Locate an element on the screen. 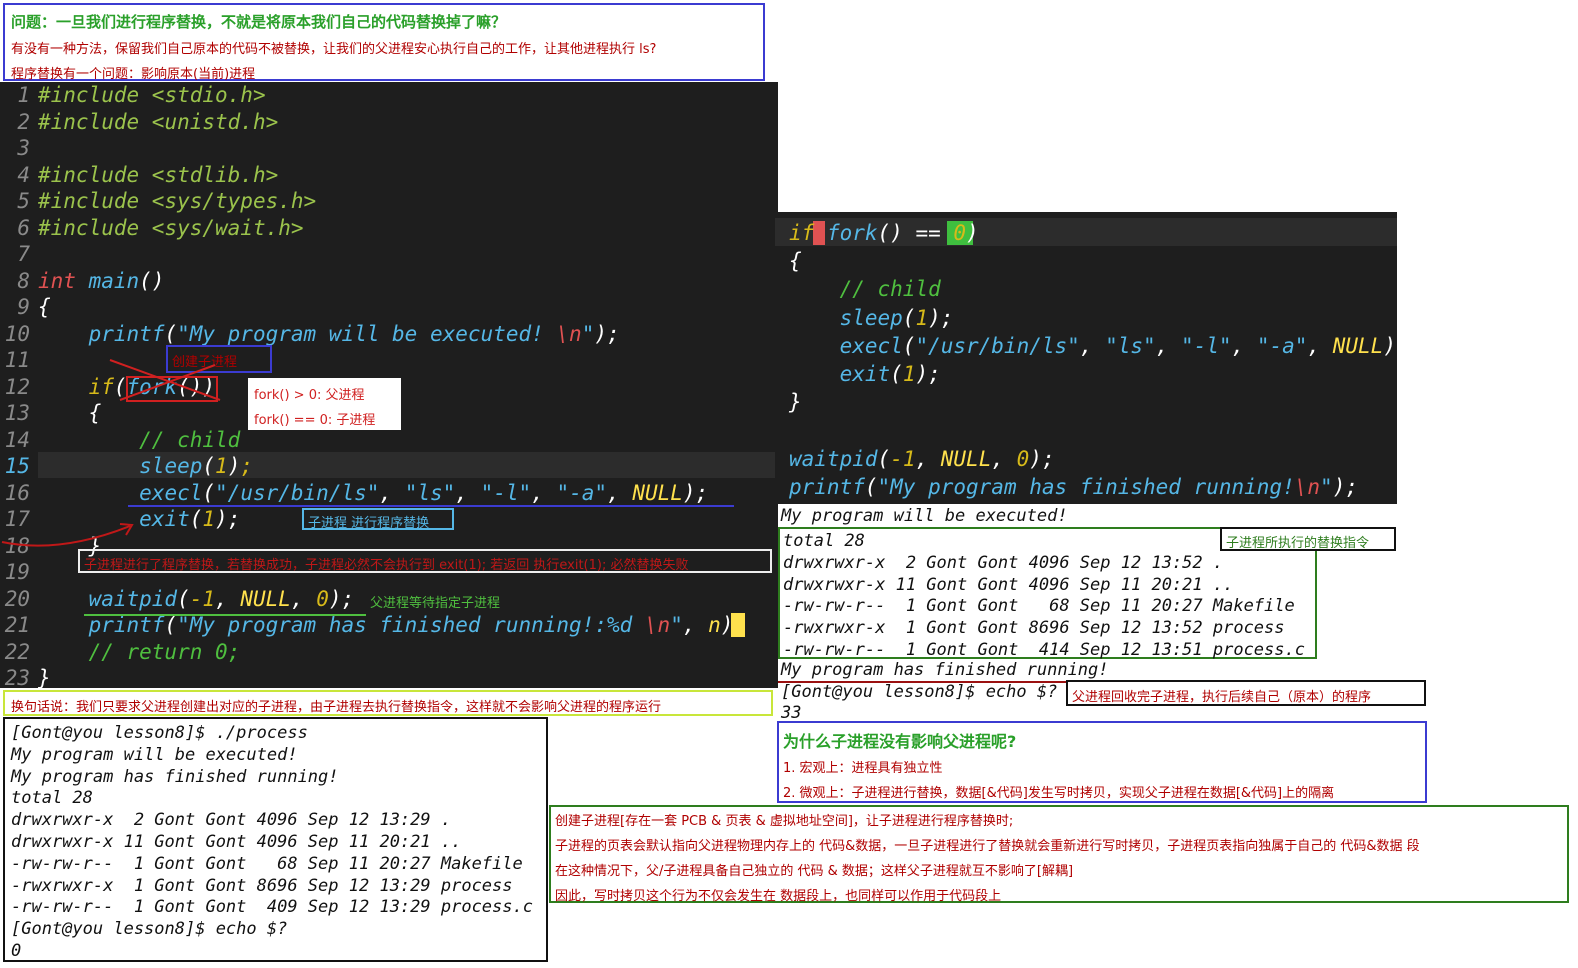  line-number: 20 is located at coordinates (17, 598).